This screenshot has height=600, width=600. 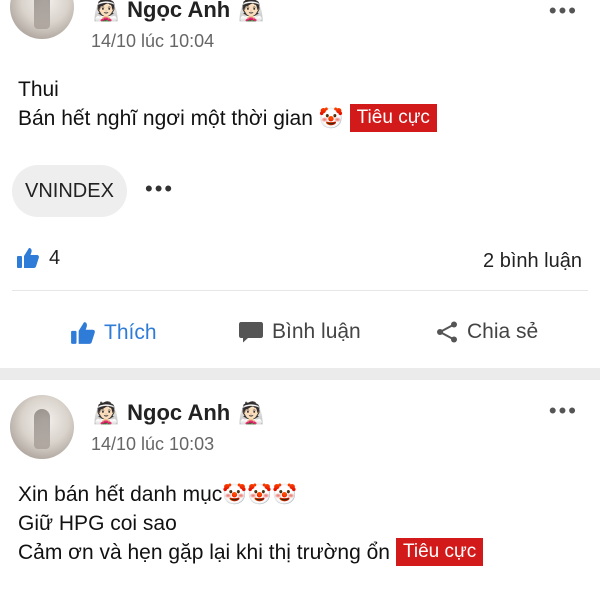 I want to click on like-count: 4, so click(x=38, y=258).